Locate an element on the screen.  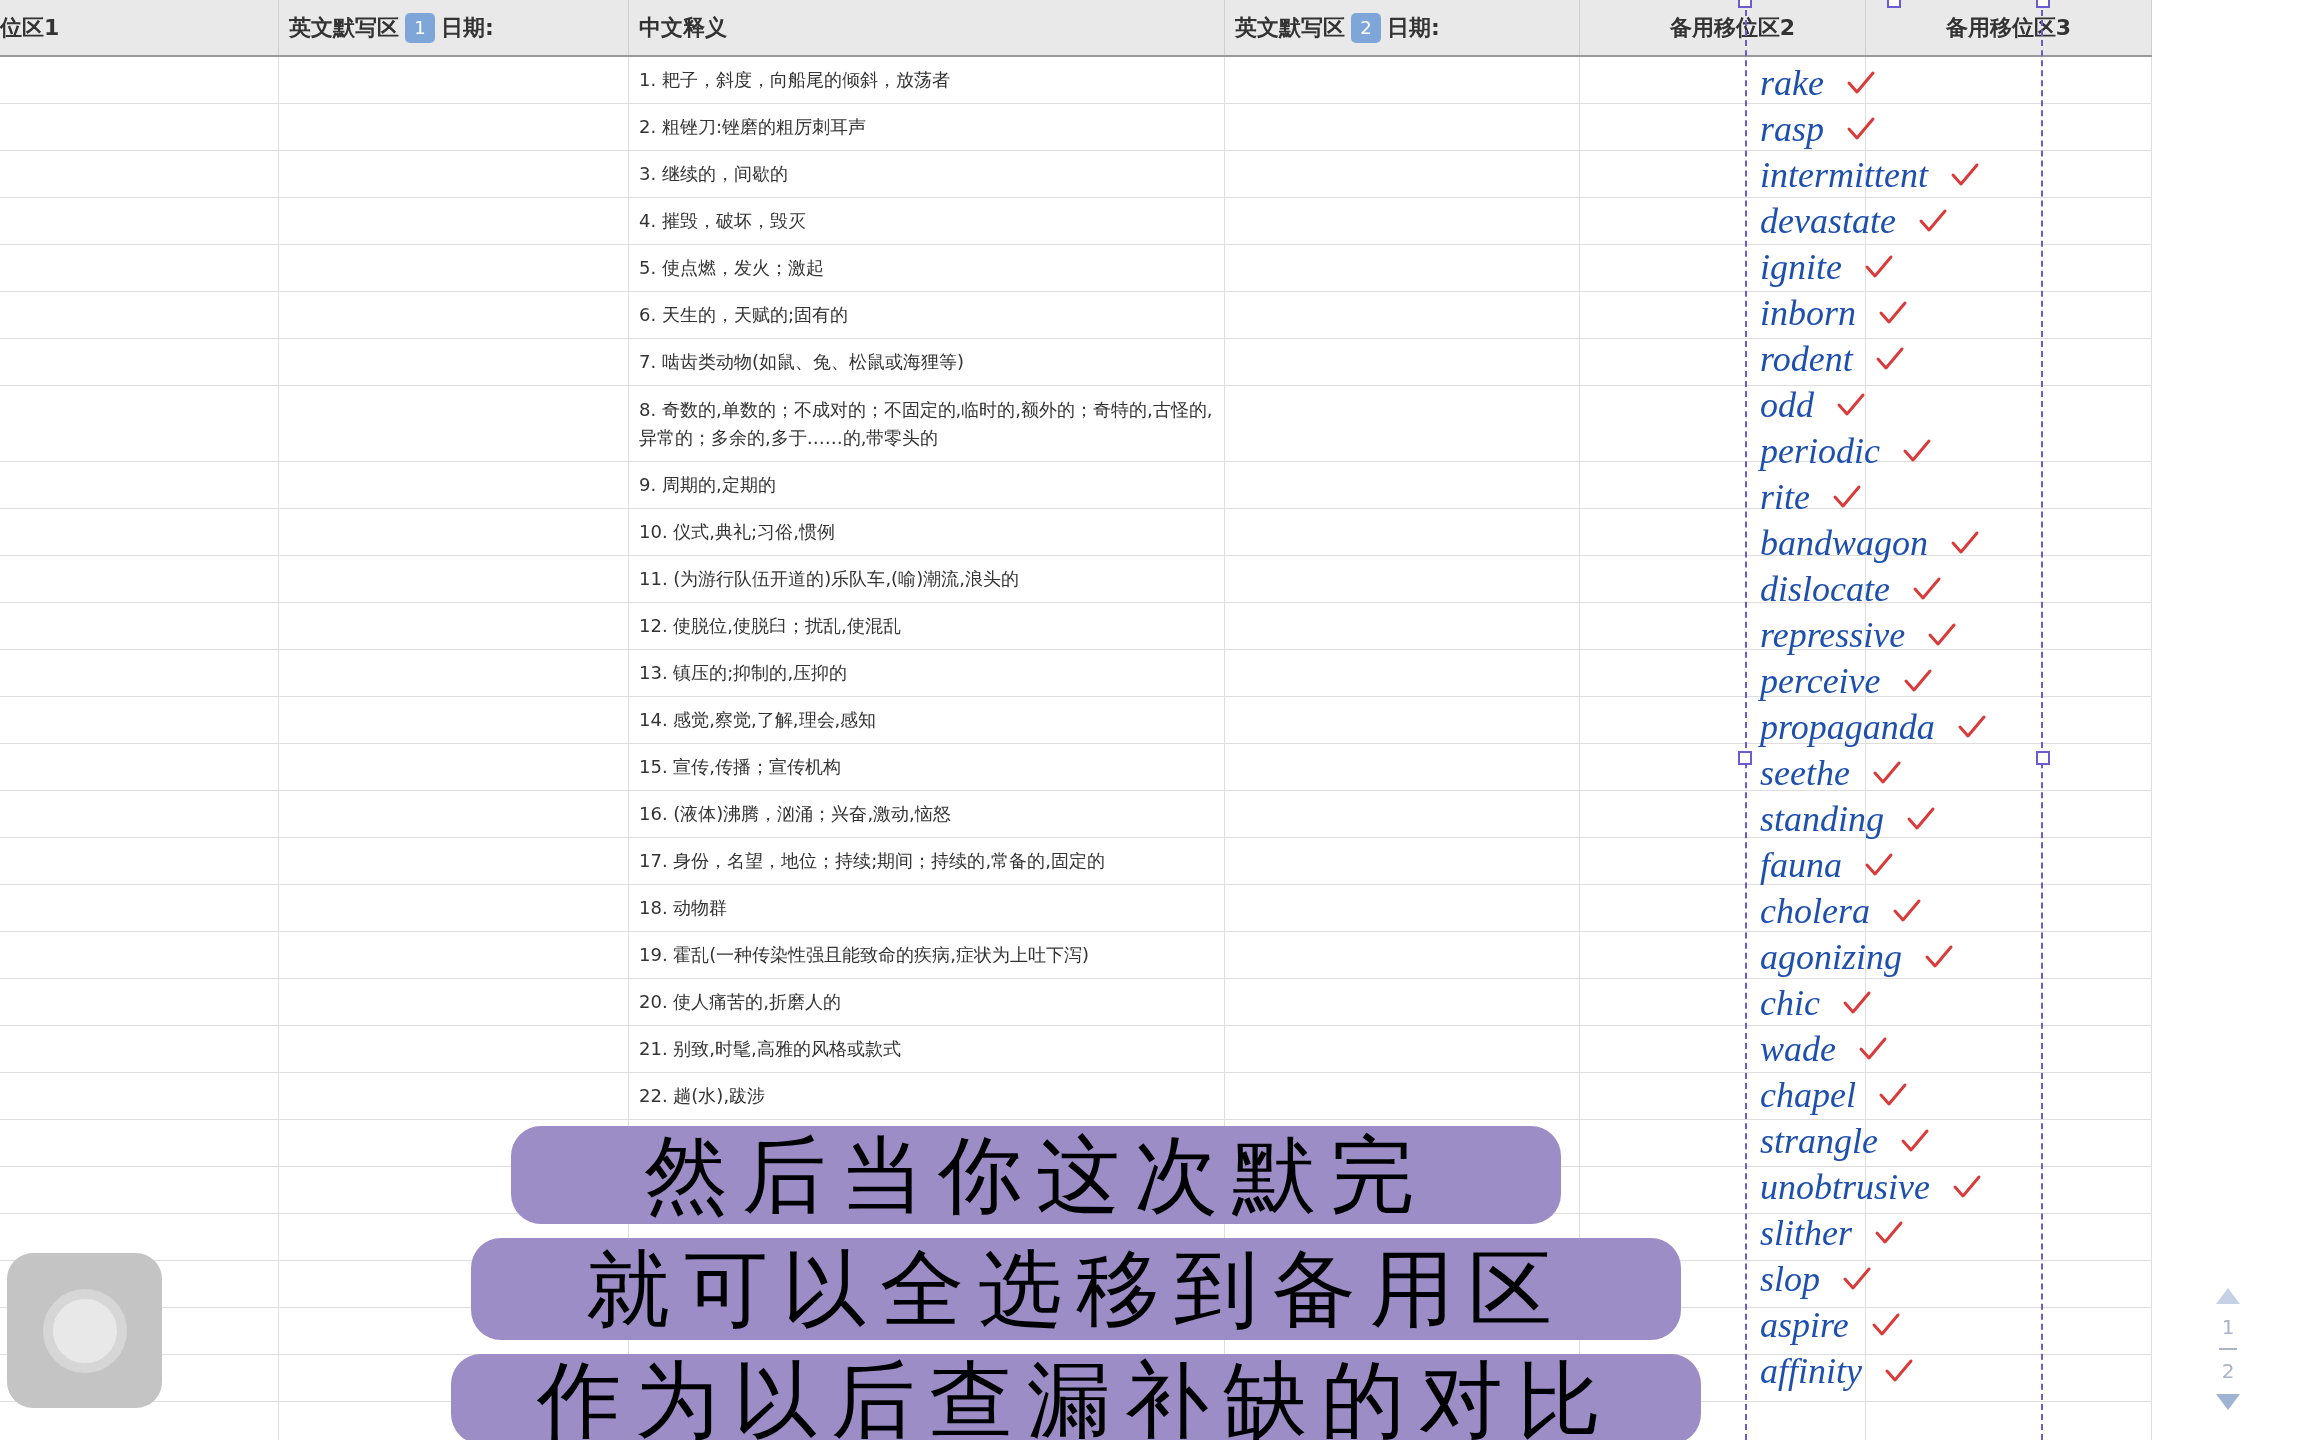
handwritten-word: ignite is located at coordinates (1801, 267).